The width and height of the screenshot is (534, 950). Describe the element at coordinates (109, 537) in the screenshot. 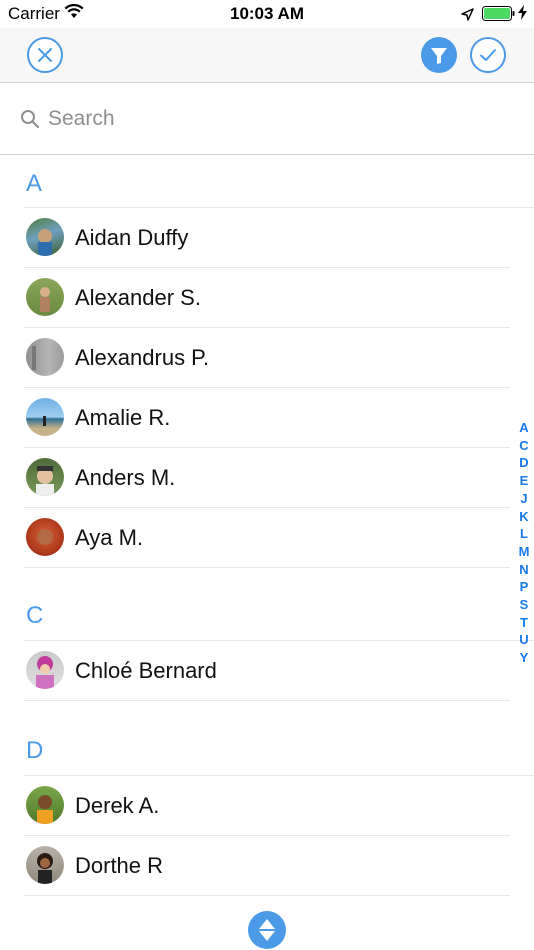

I see `contact-name: Aya M.` at that location.